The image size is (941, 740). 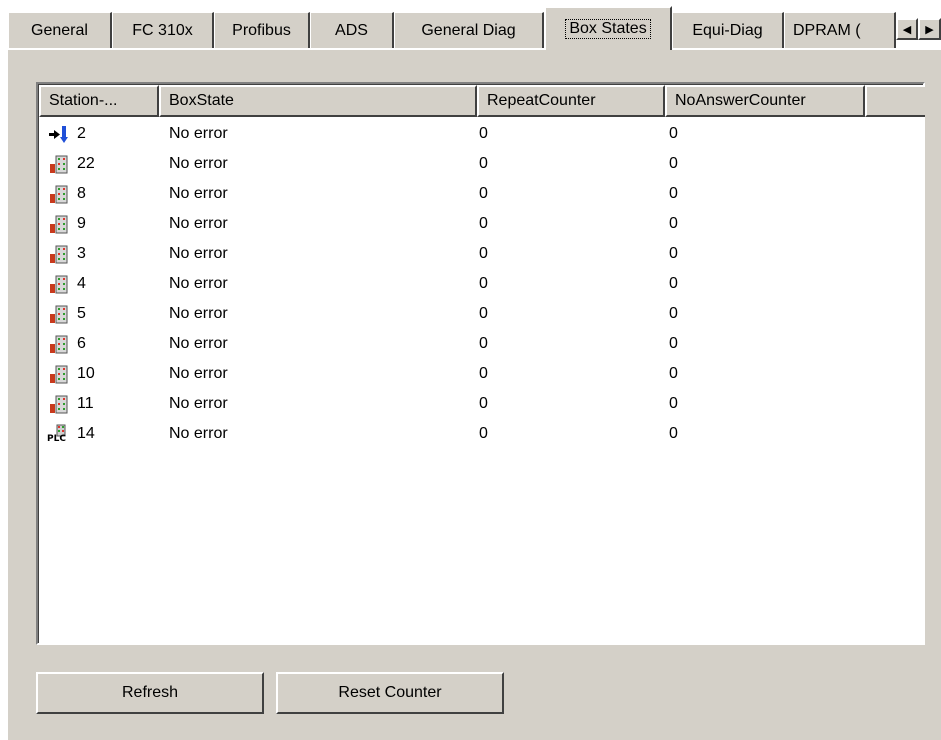 I want to click on table-row: 4 No error 0 0, so click(x=481, y=284).